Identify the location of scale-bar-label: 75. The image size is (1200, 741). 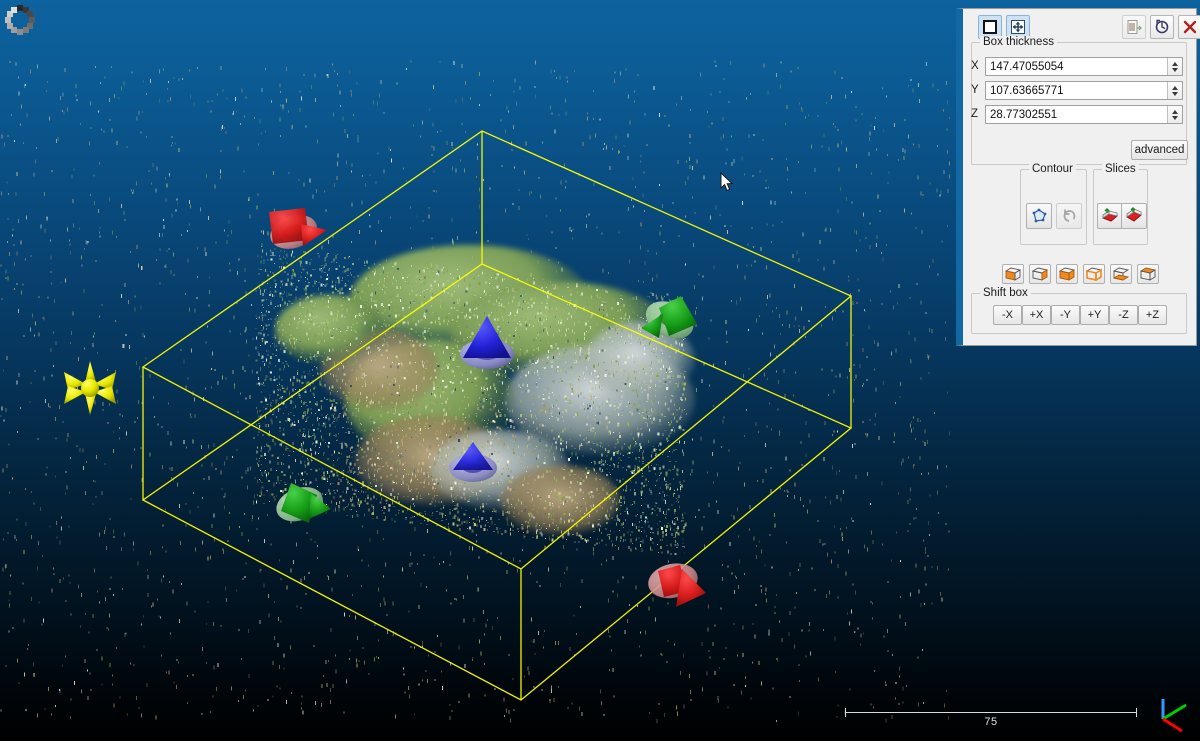
(991, 722).